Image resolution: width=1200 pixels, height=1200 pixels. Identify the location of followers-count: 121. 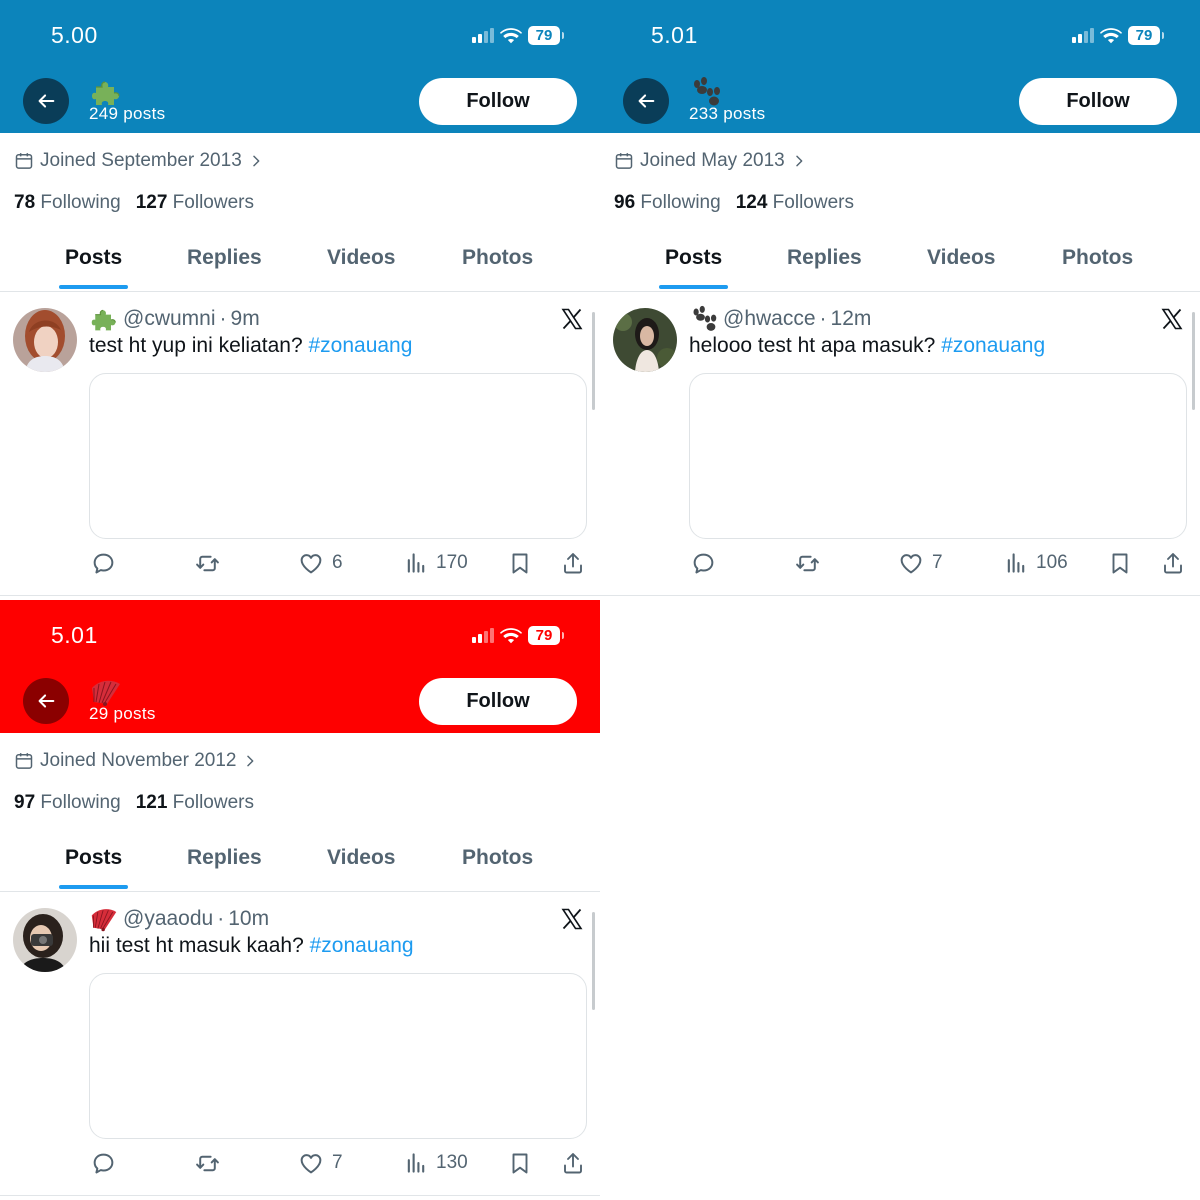
(151, 802).